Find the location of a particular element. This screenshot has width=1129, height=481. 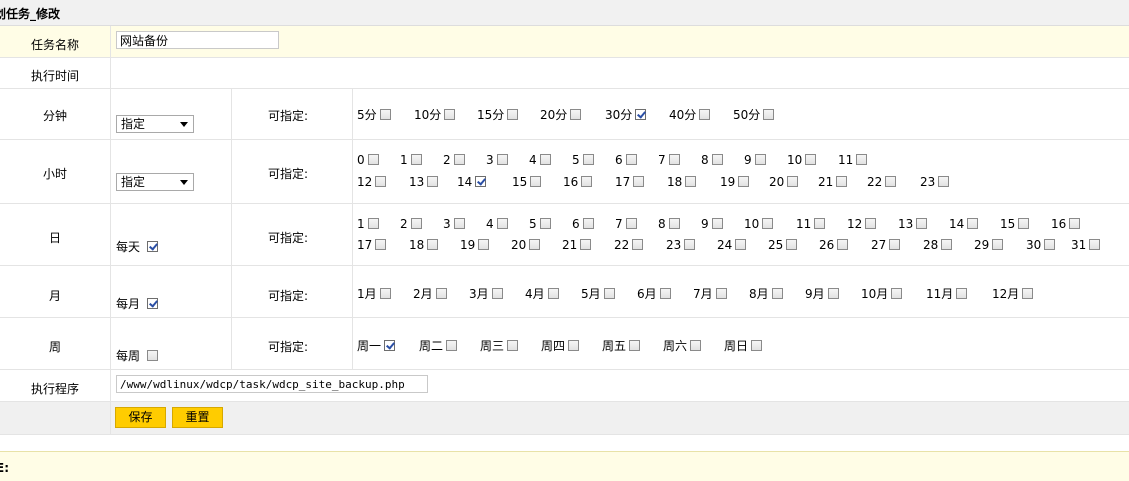

day-option: 21 is located at coordinates (577, 245).